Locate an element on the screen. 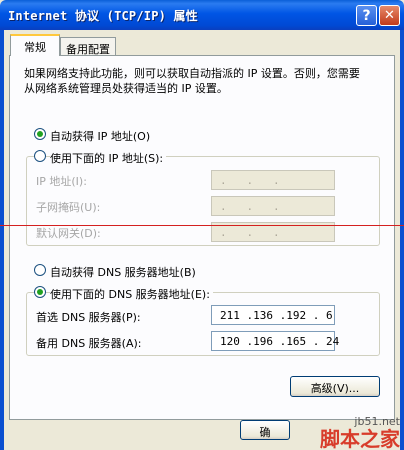  radio-auto-dns is located at coordinates (40, 270).